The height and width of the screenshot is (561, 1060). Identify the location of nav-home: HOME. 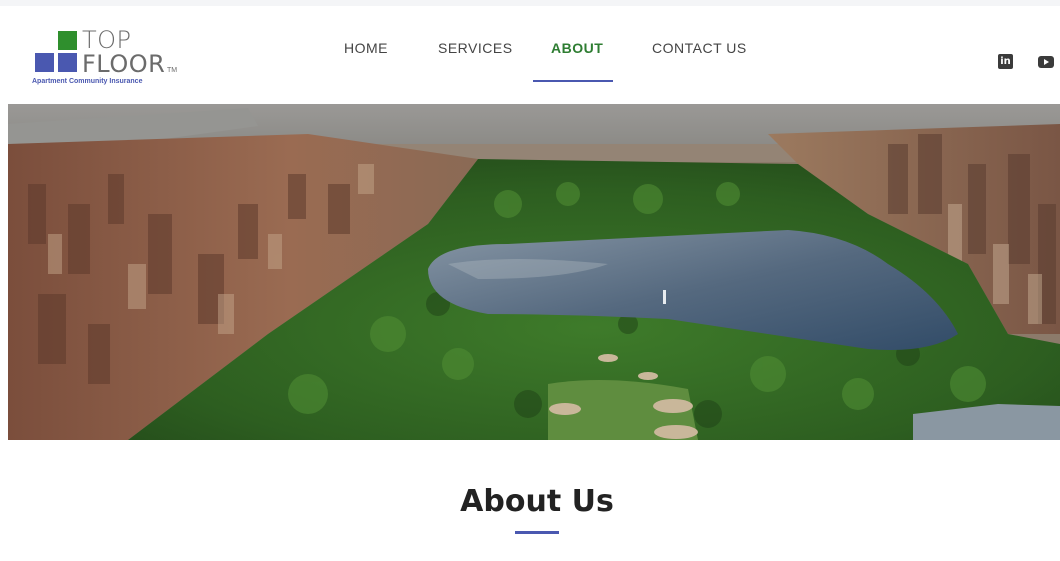
(366, 48).